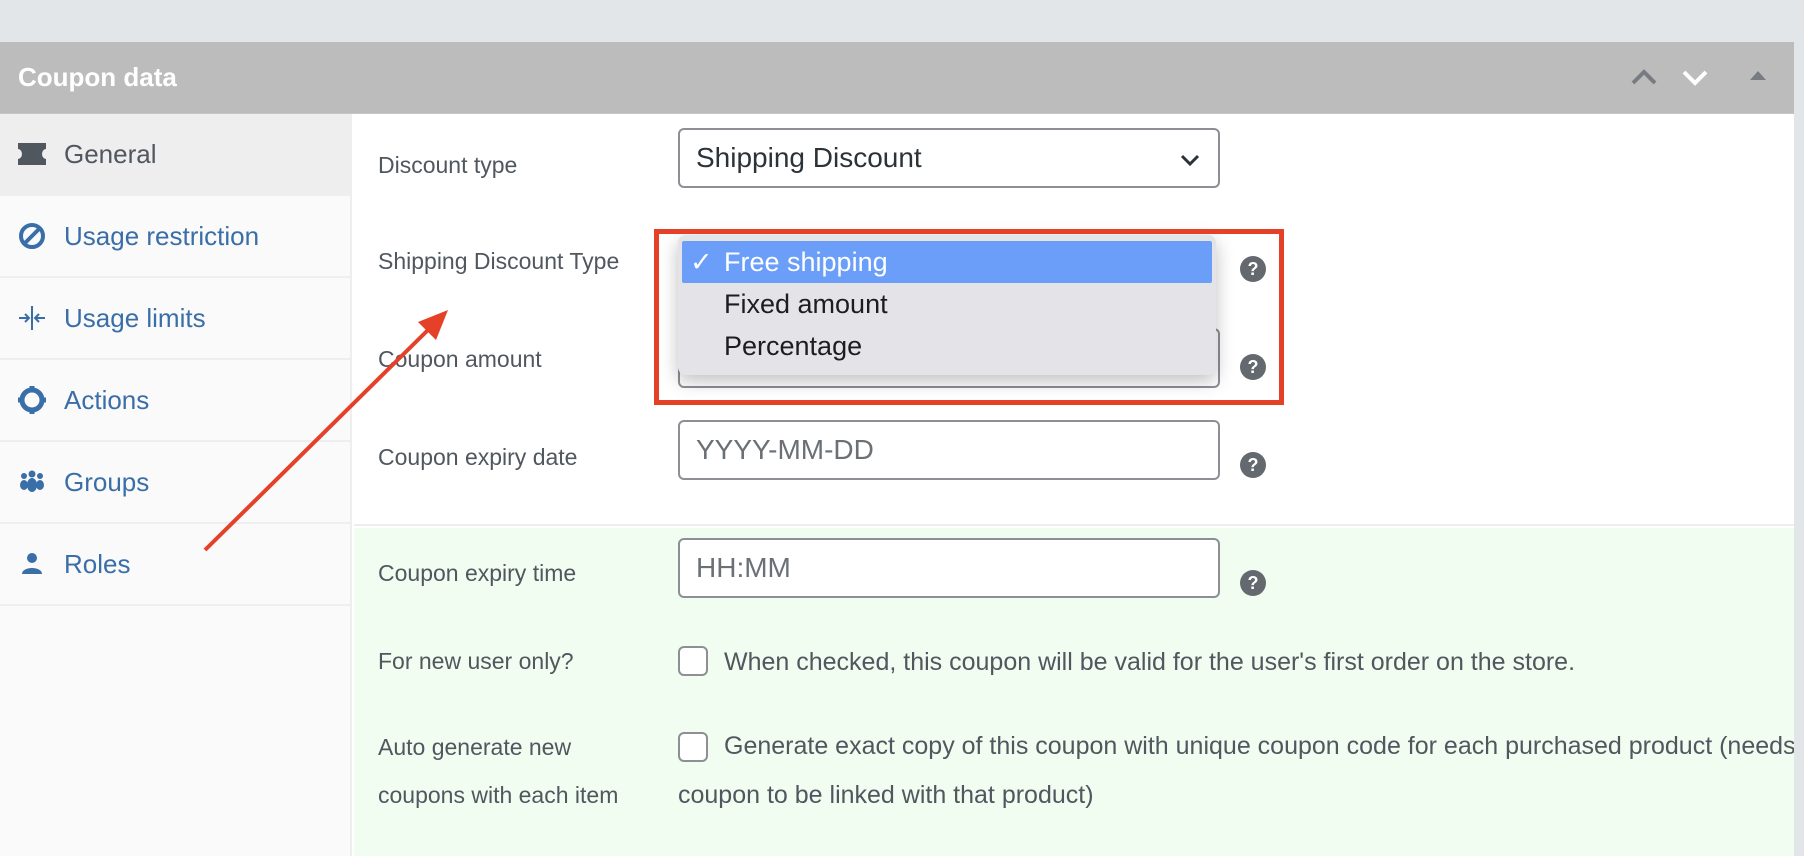  I want to click on option-free-shipping: ✓ Free shipping, so click(947, 262).